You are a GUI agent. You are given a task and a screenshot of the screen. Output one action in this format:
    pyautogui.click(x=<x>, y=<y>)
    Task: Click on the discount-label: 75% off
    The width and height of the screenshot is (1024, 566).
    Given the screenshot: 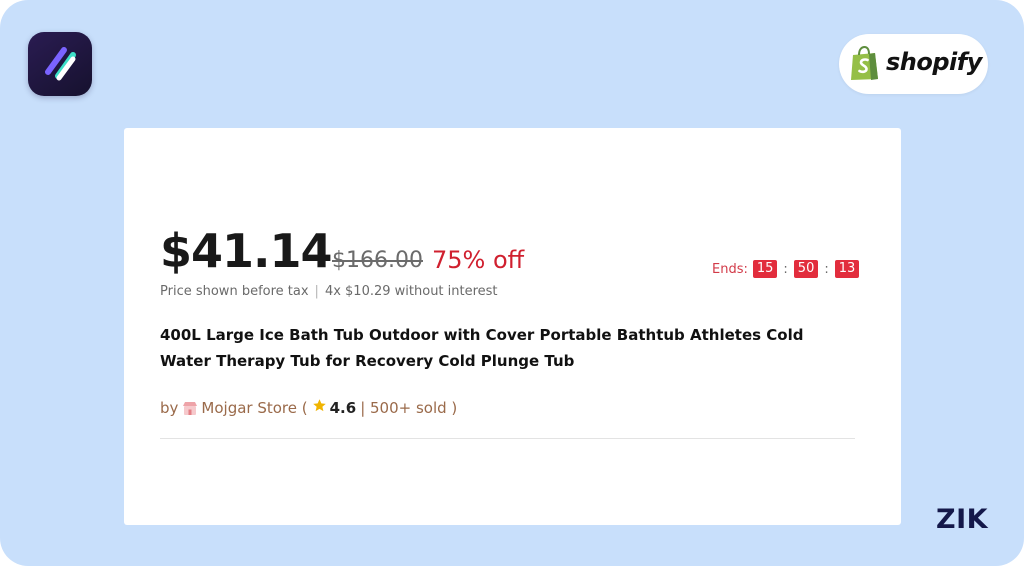 What is the action you would take?
    pyautogui.click(x=478, y=260)
    